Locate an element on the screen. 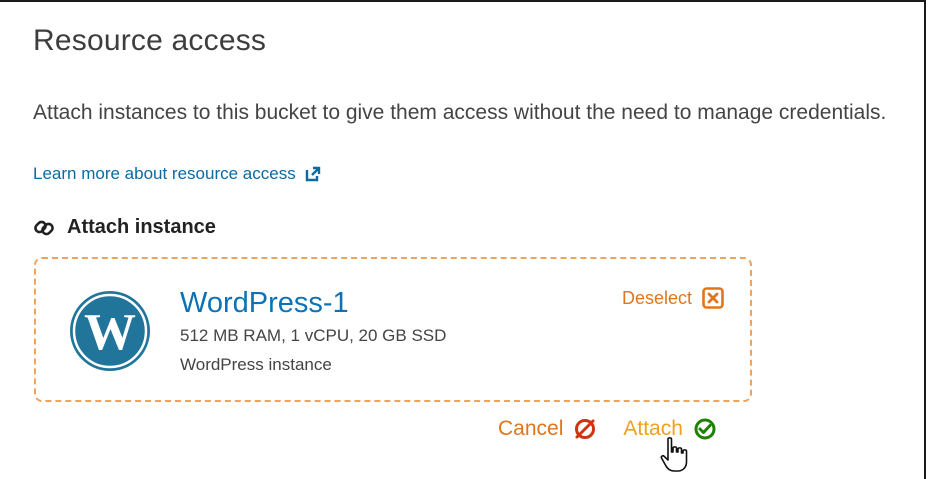  hand-pointer-cursor-icon is located at coordinates (674, 454).